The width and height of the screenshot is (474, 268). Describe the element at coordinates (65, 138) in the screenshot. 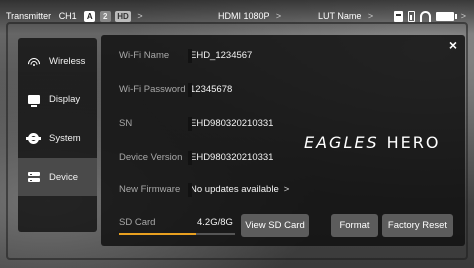

I see `sidebar-item-label: System` at that location.